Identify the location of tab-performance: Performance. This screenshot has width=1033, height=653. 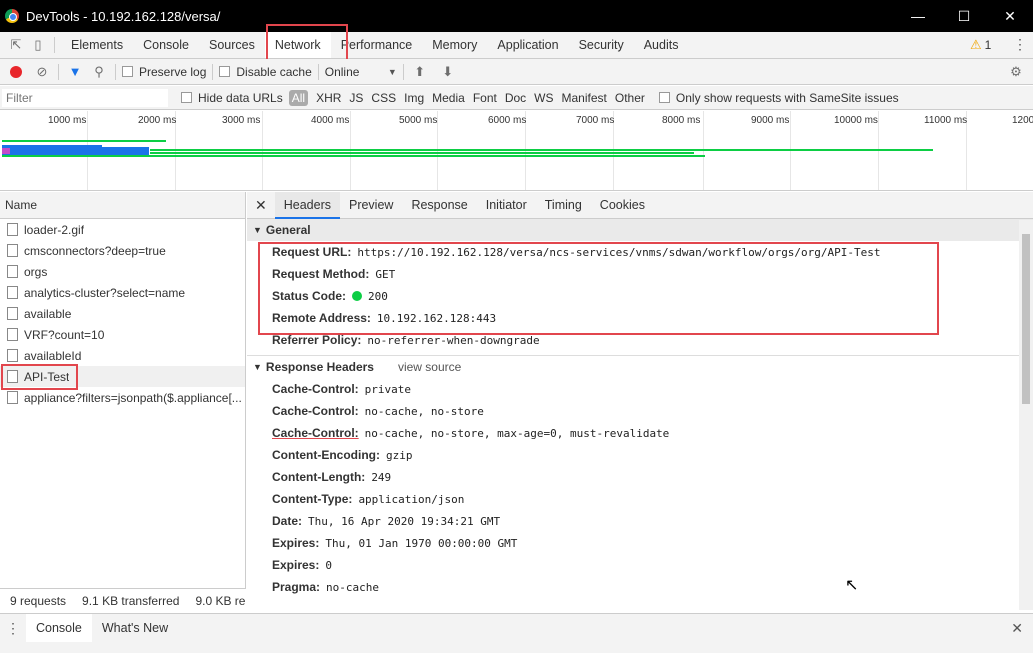
(377, 45).